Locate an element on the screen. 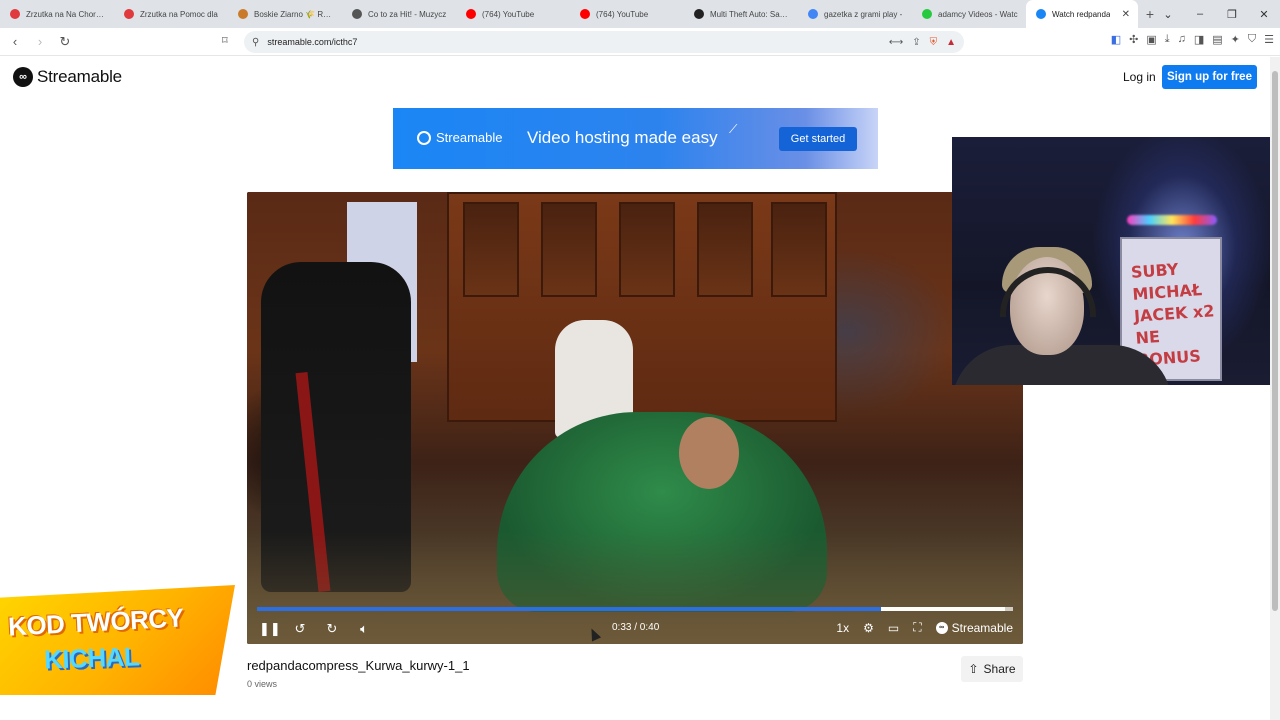  extensions-toolbar: ◧ ✣ ▣ ⤓ ♫ ◨ ▤ ✦ ⛉ ☰ is located at coordinates (1192, 39).